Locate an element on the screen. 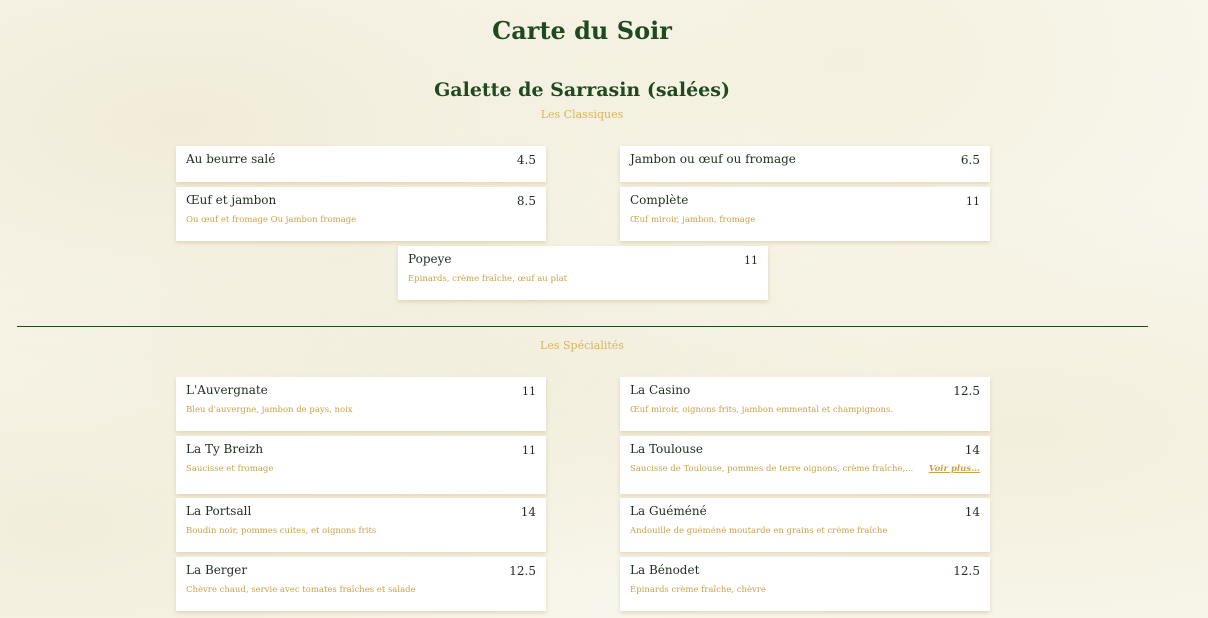  menu-item-name: La Toulouse is located at coordinates (667, 449).